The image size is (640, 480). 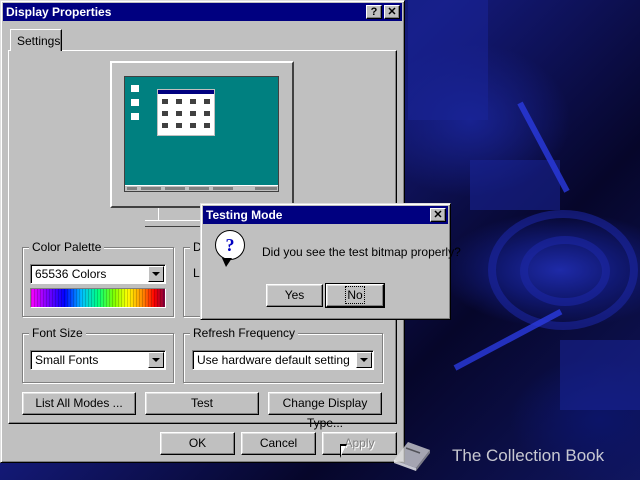 I want to click on wallpaper-stripe, so click(x=508, y=340).